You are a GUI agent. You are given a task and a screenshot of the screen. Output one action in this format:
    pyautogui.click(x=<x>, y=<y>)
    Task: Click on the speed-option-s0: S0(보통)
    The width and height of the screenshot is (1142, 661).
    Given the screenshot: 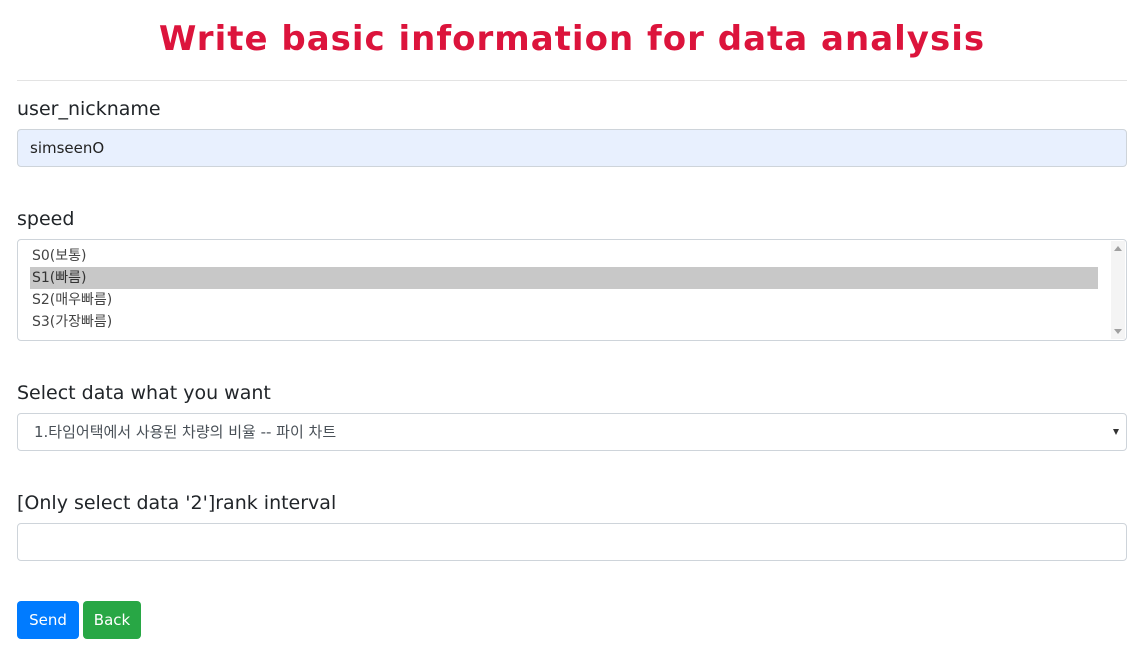 What is the action you would take?
    pyautogui.click(x=564, y=256)
    